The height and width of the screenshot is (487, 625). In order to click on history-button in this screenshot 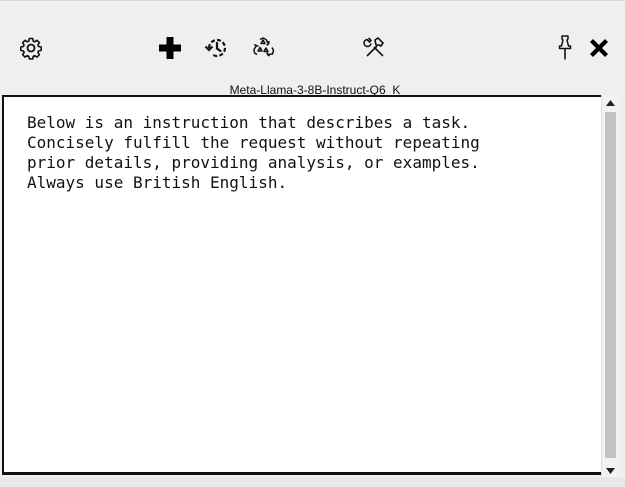, I will do `click(217, 48)`.